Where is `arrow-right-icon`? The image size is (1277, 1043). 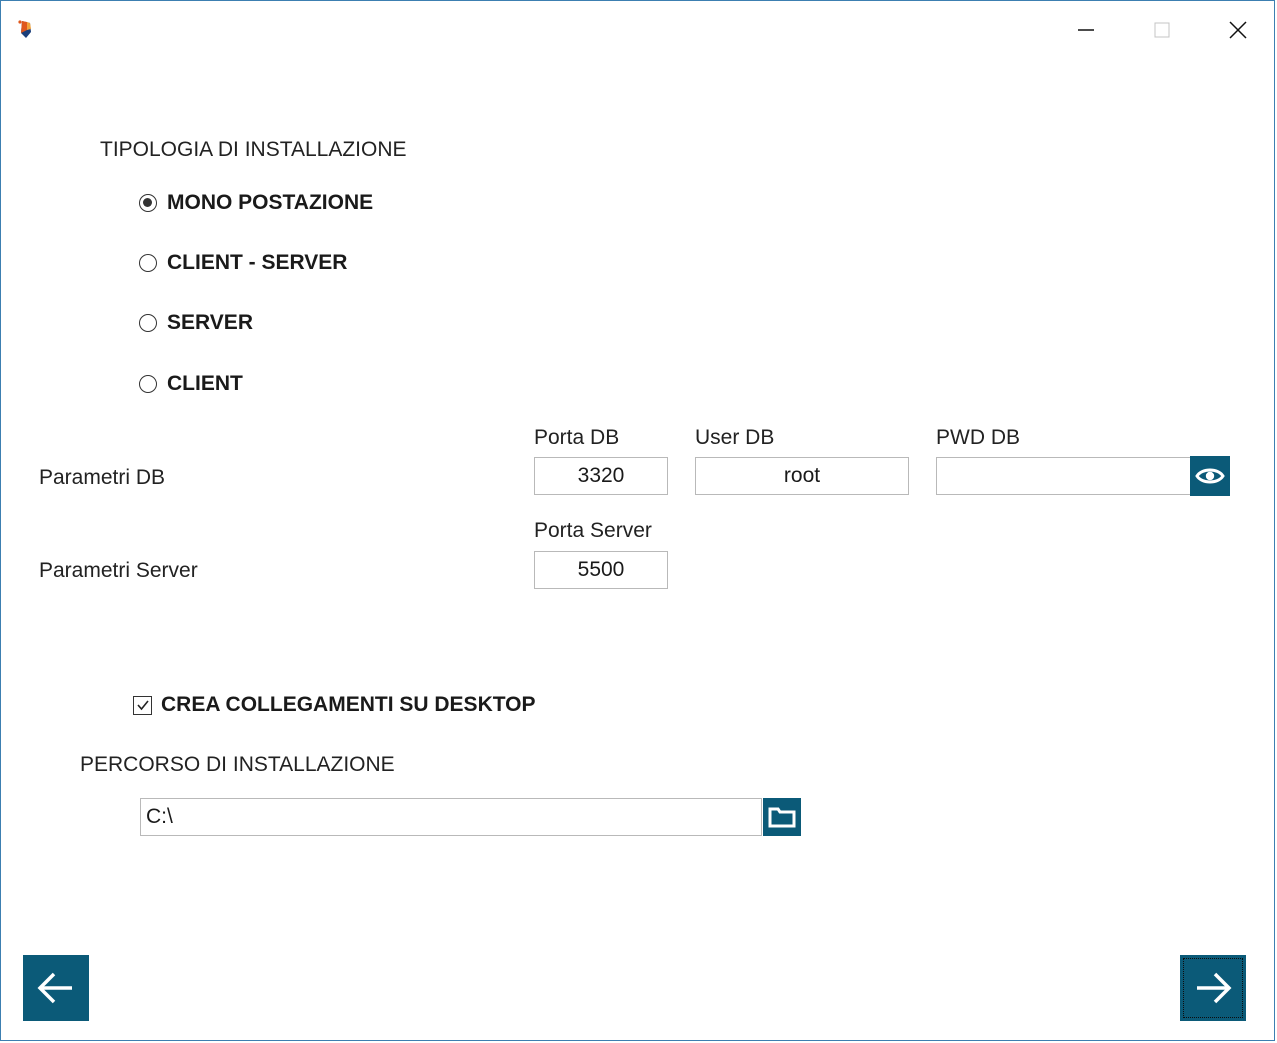 arrow-right-icon is located at coordinates (1214, 988).